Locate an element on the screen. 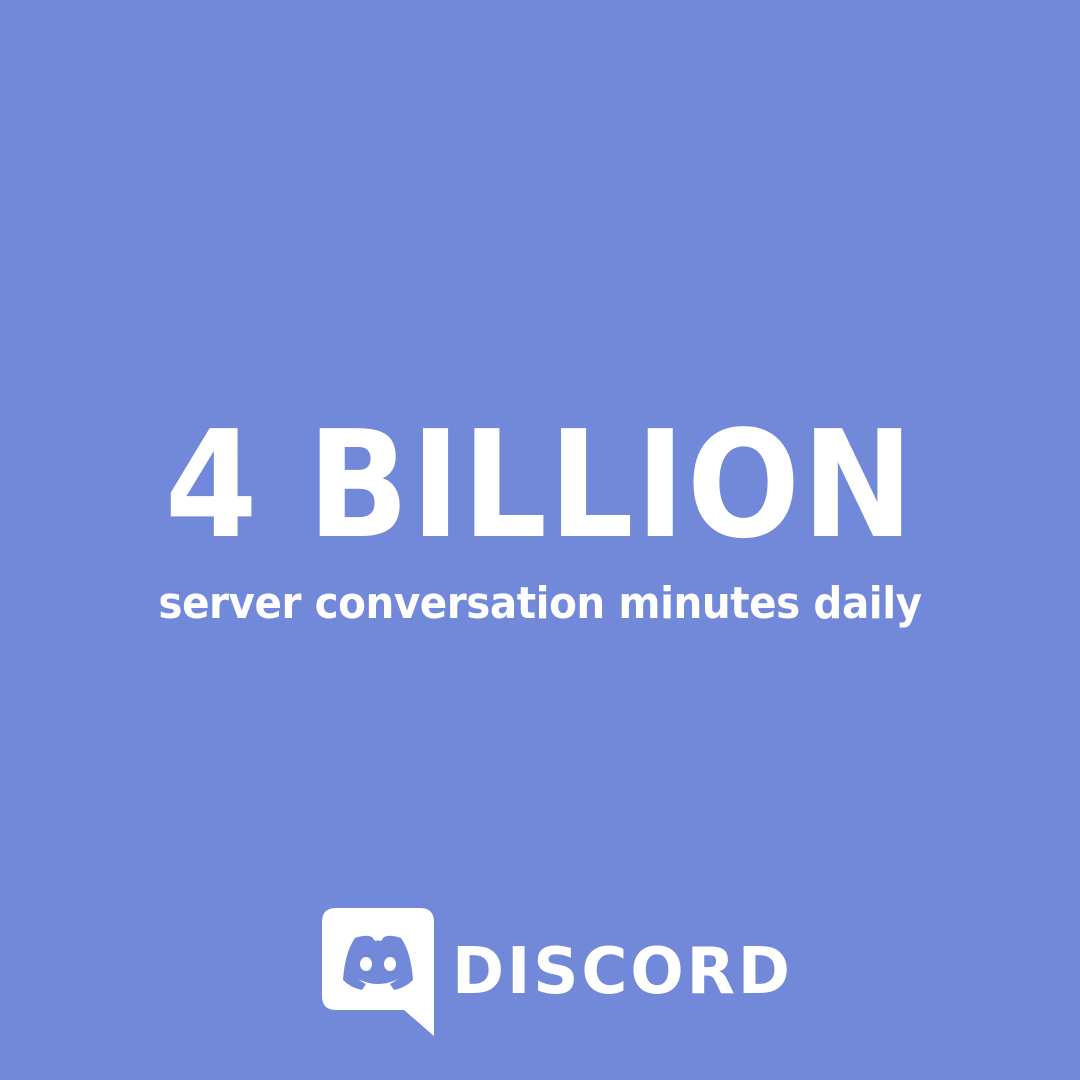 This screenshot has width=1080, height=1080. discord-logo: DISCORD is located at coordinates (561, 972).